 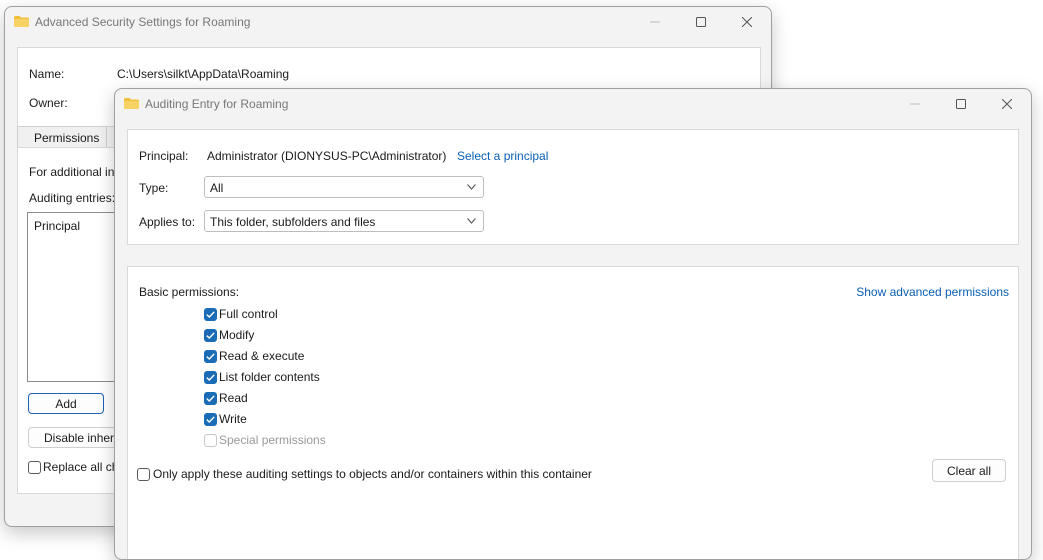 I want to click on additional-info-text: For additional in, so click(x=72, y=172).